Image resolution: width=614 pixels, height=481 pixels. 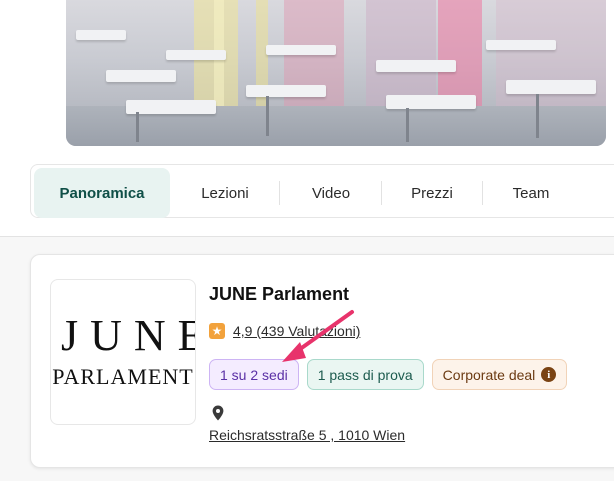 I want to click on tab-panoramica: Panoramica, so click(x=102, y=193).